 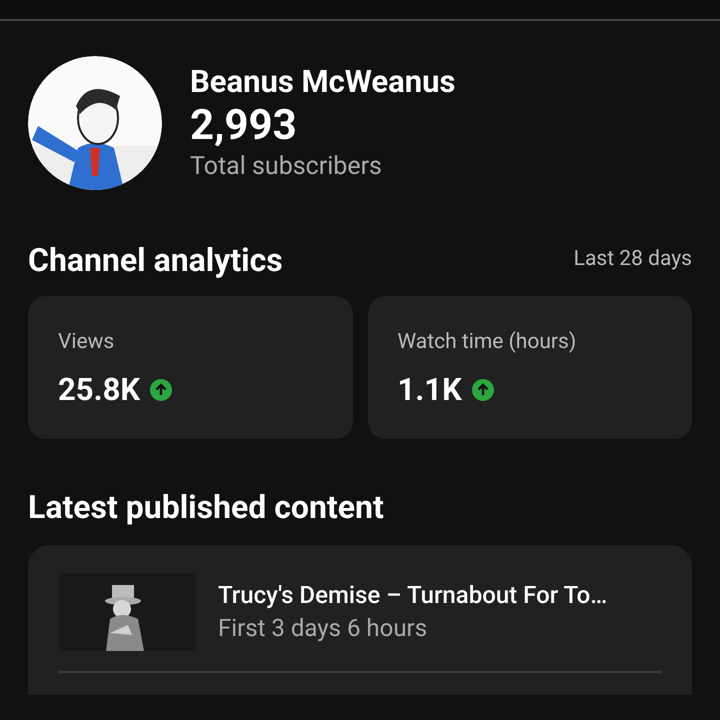 What do you see at coordinates (633, 260) in the screenshot?
I see `period-label: Last 28 days` at bounding box center [633, 260].